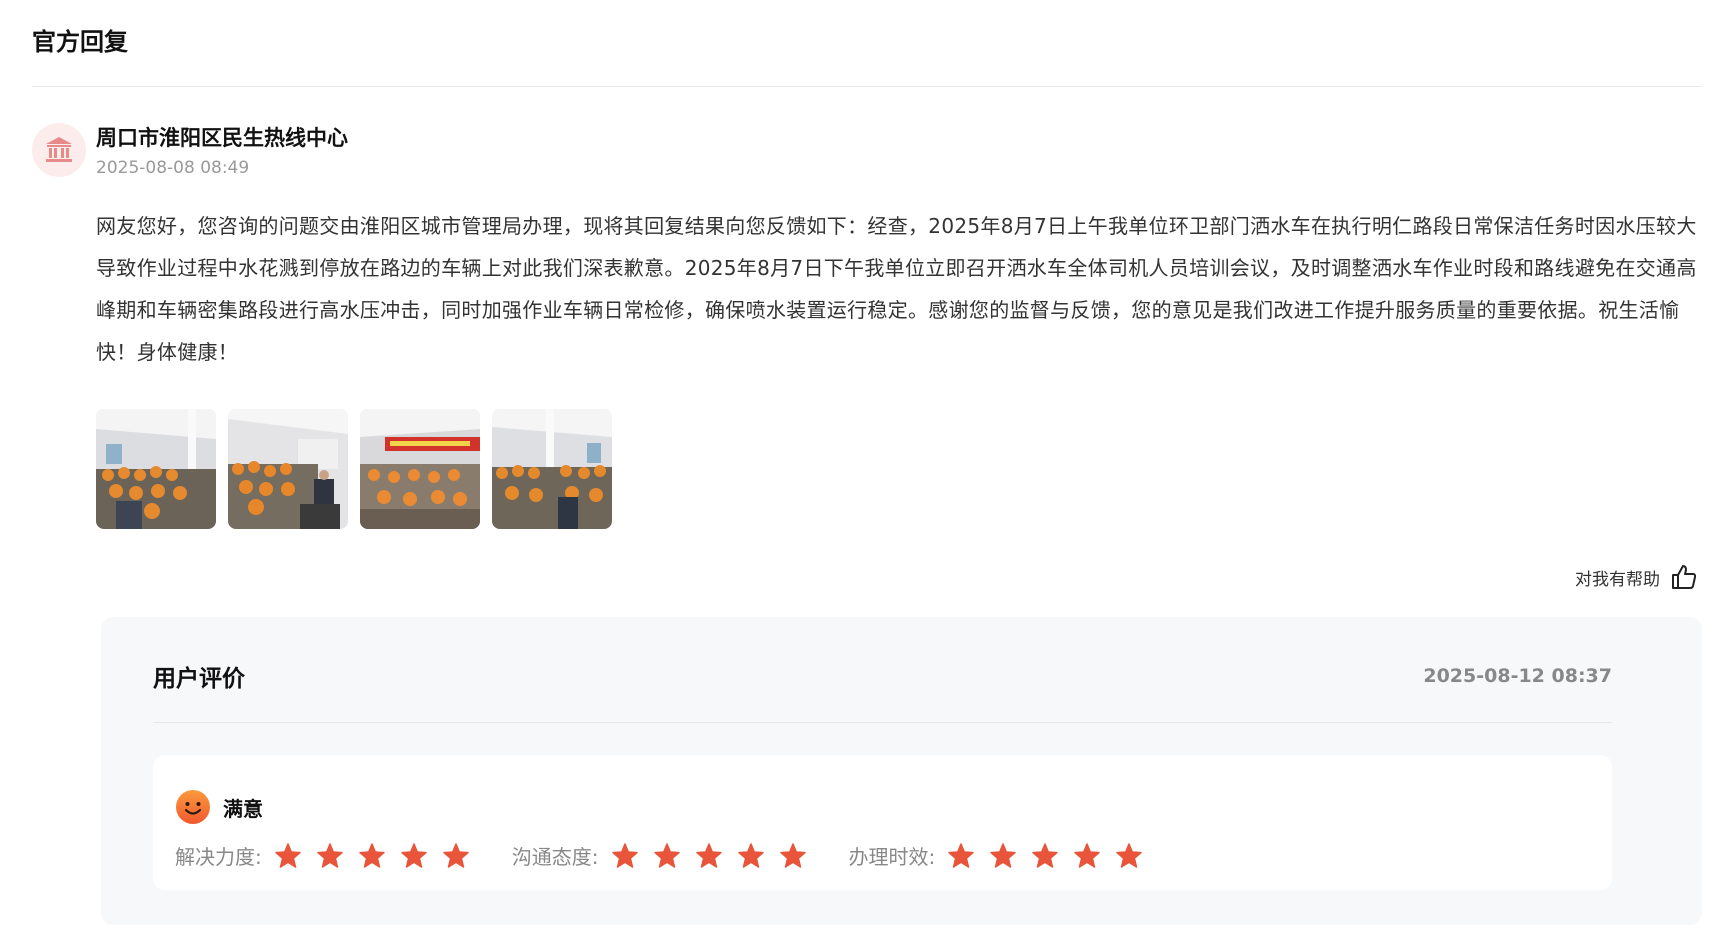  What do you see at coordinates (218, 857) in the screenshot?
I see `rating-label: 解决力度:` at bounding box center [218, 857].